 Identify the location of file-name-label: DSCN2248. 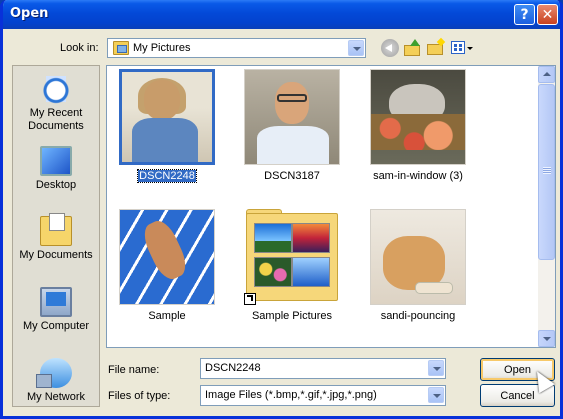
(167, 176).